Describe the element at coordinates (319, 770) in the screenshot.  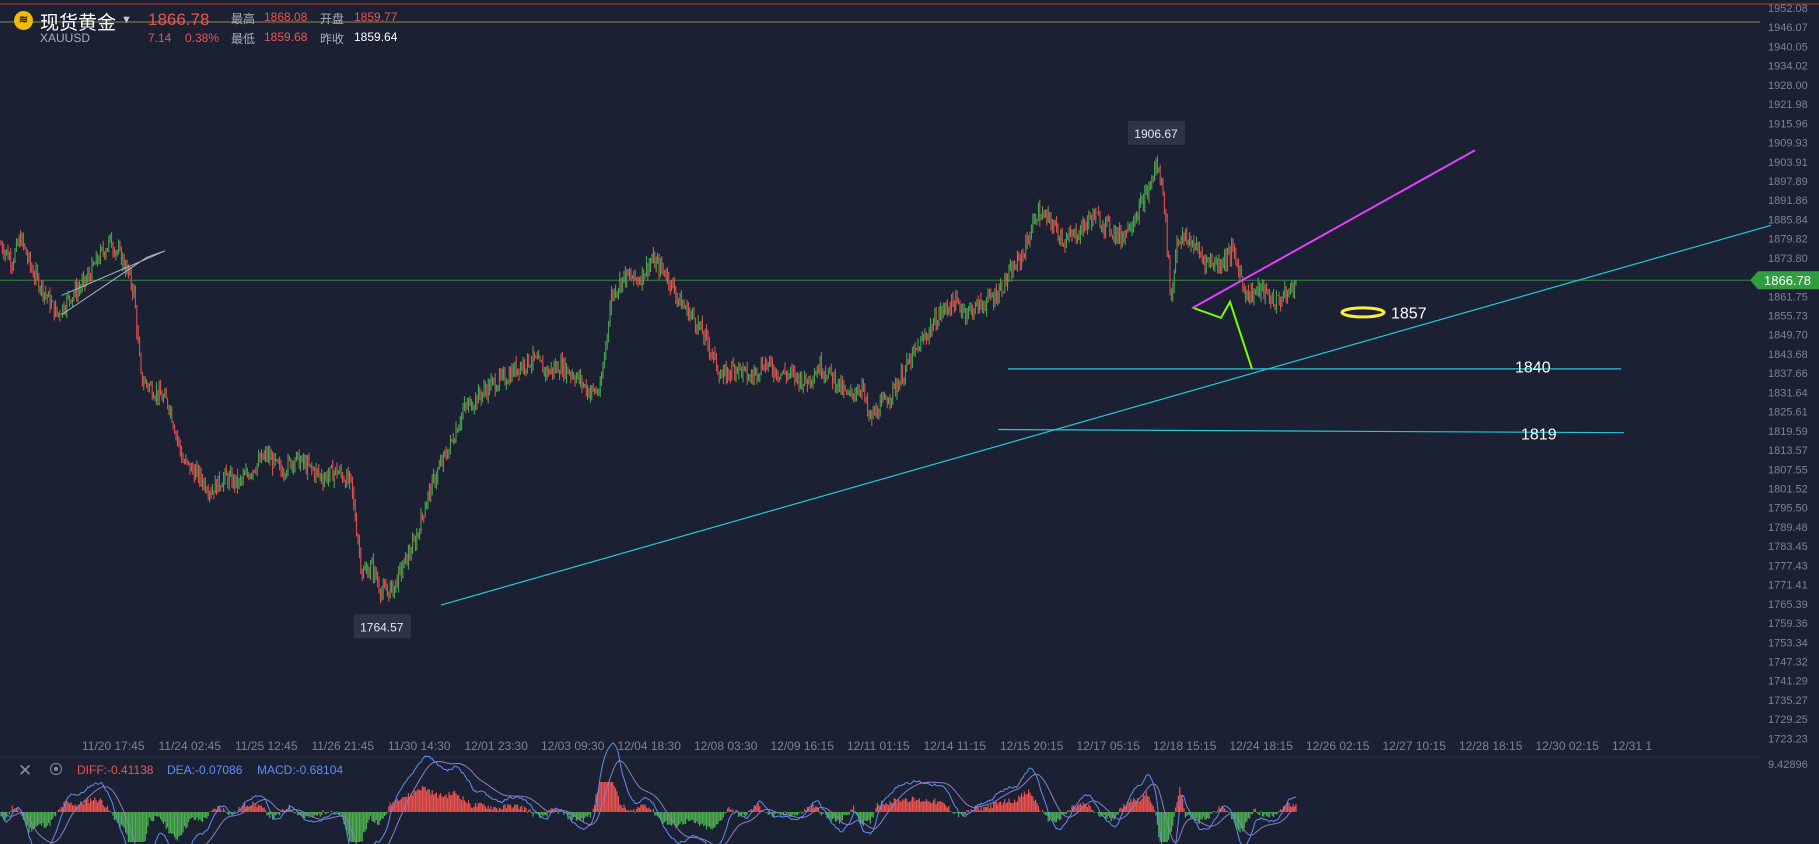
I see `macd-value: -0.68104` at that location.